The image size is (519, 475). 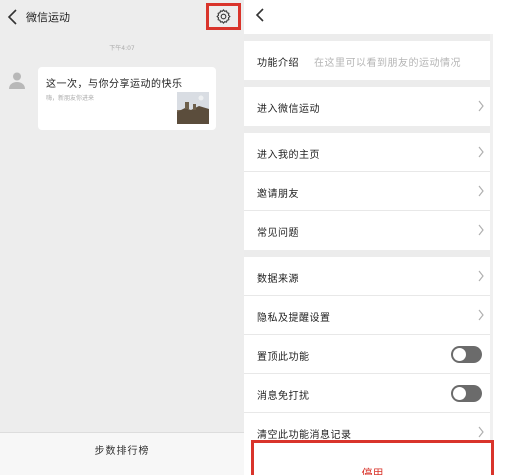 I want to click on step-ranking-button: 步数排行榜, so click(x=122, y=453).